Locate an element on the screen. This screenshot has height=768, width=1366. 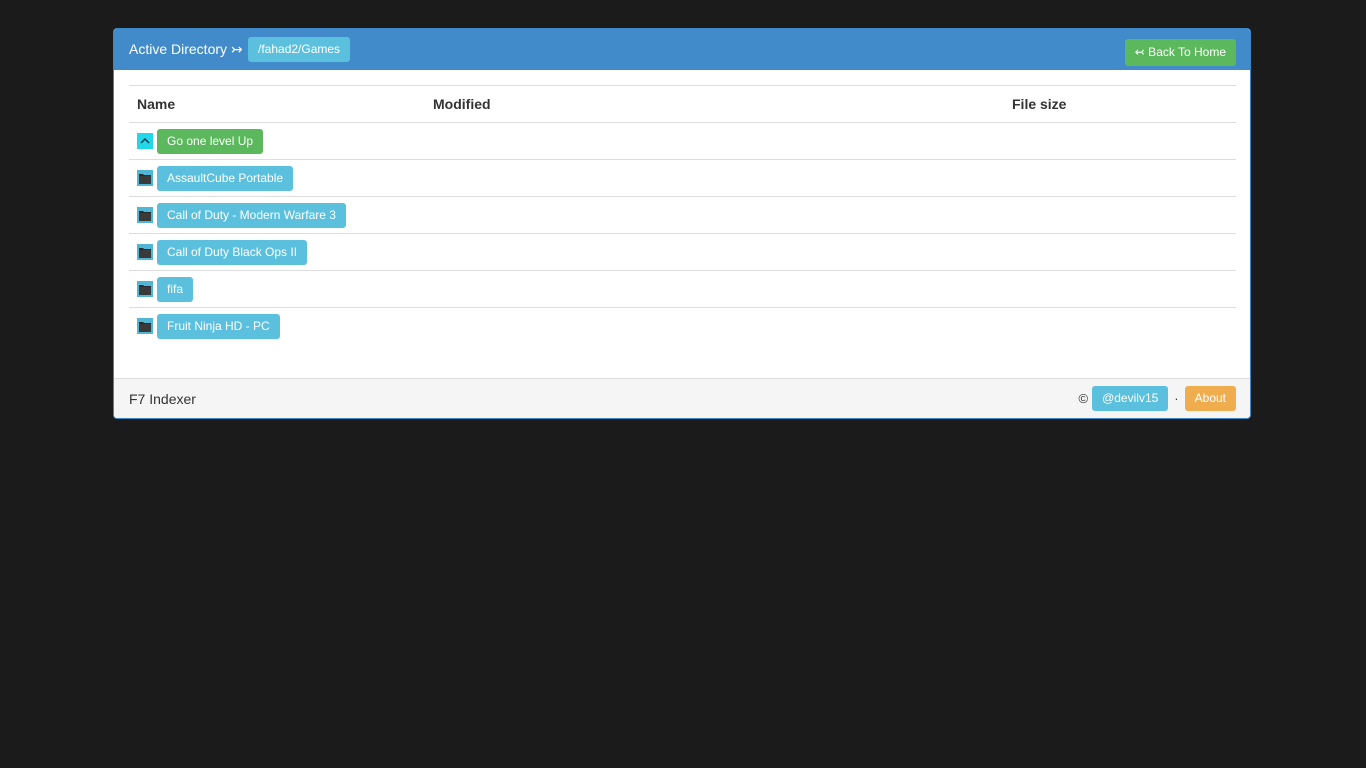
table-row-up: Go one level Up is located at coordinates (682, 141).